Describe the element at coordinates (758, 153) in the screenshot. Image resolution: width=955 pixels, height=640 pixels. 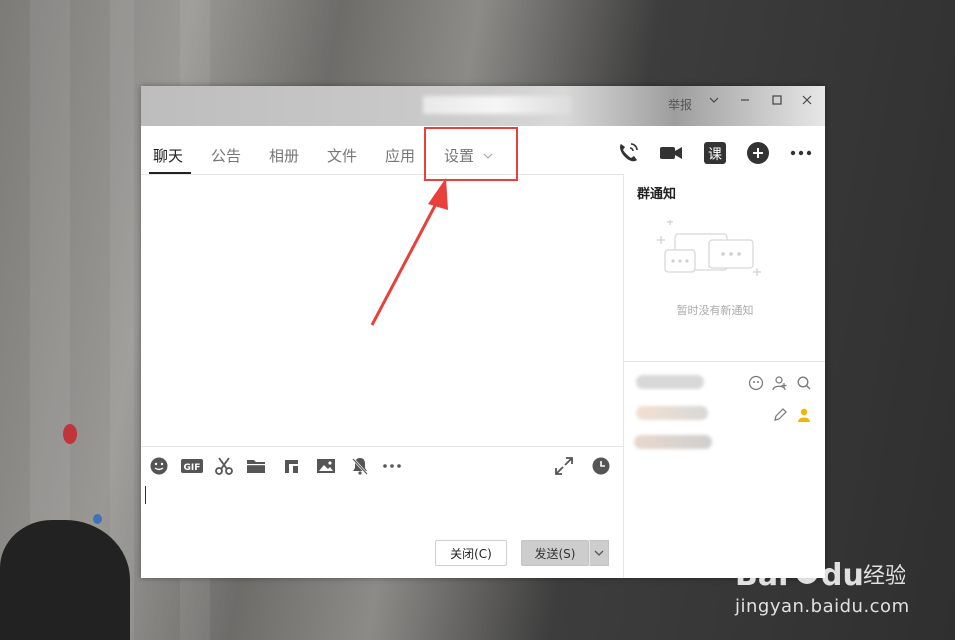
I see `add-app-icon` at that location.